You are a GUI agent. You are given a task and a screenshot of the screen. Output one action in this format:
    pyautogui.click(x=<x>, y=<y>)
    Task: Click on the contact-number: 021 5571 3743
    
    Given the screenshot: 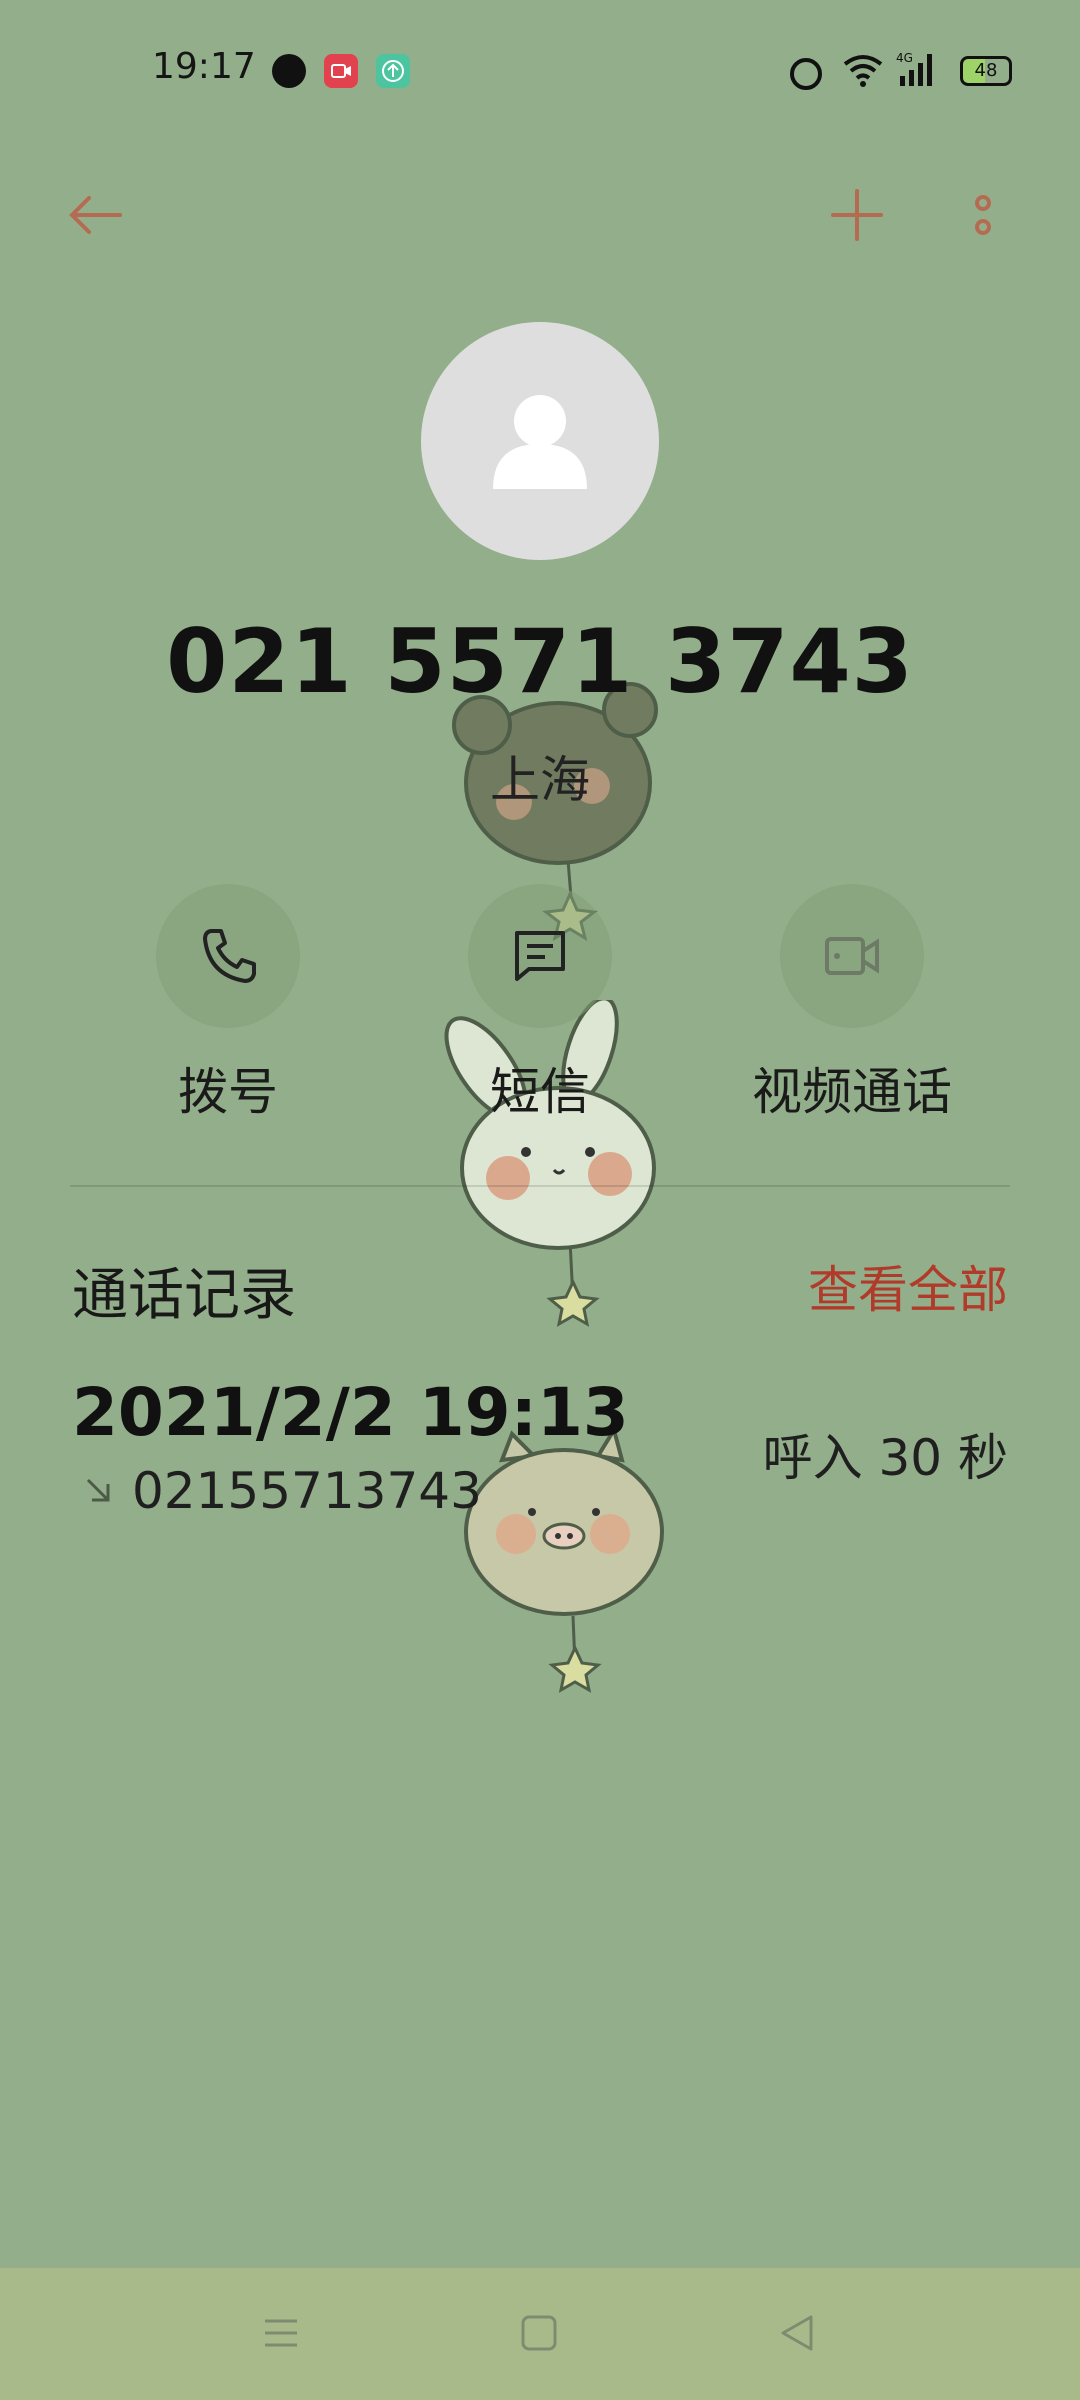 What is the action you would take?
    pyautogui.click(x=540, y=661)
    